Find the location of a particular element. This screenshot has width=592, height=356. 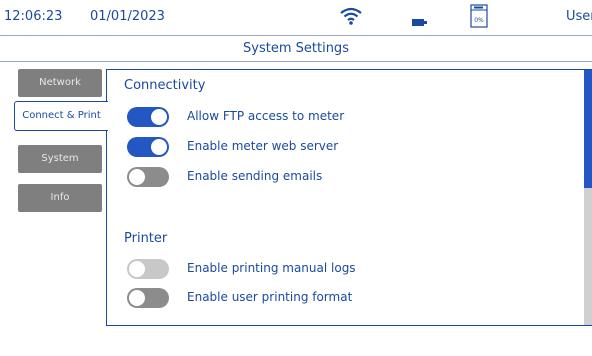

wifi-icon is located at coordinates (351, 18).